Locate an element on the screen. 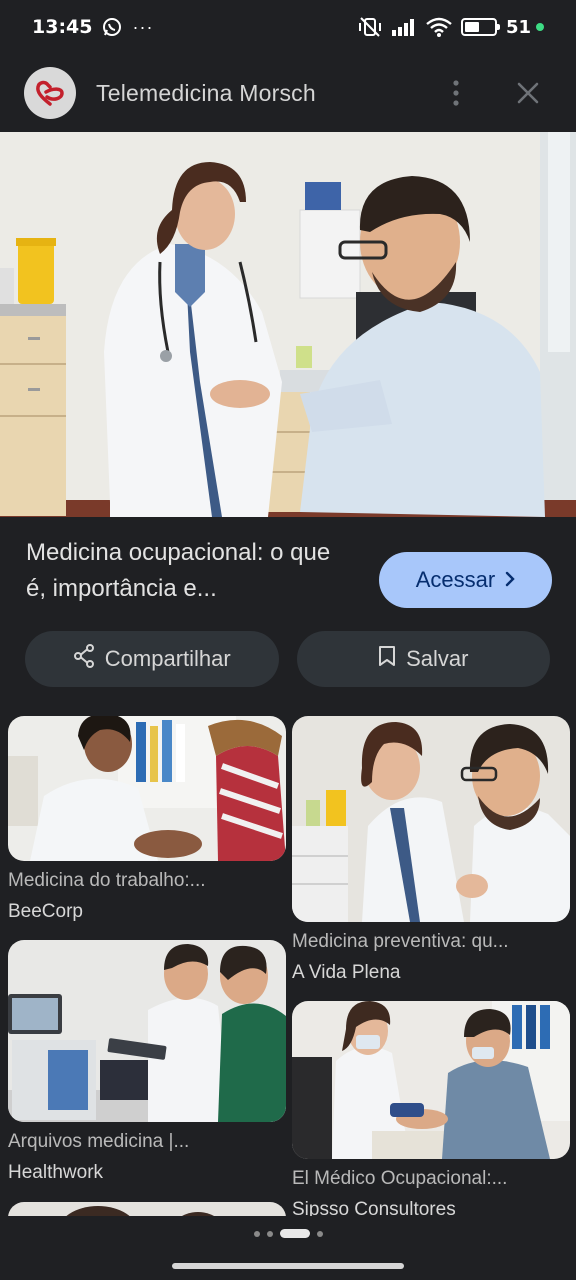  whatsapp-icon is located at coordinates (112, 27).